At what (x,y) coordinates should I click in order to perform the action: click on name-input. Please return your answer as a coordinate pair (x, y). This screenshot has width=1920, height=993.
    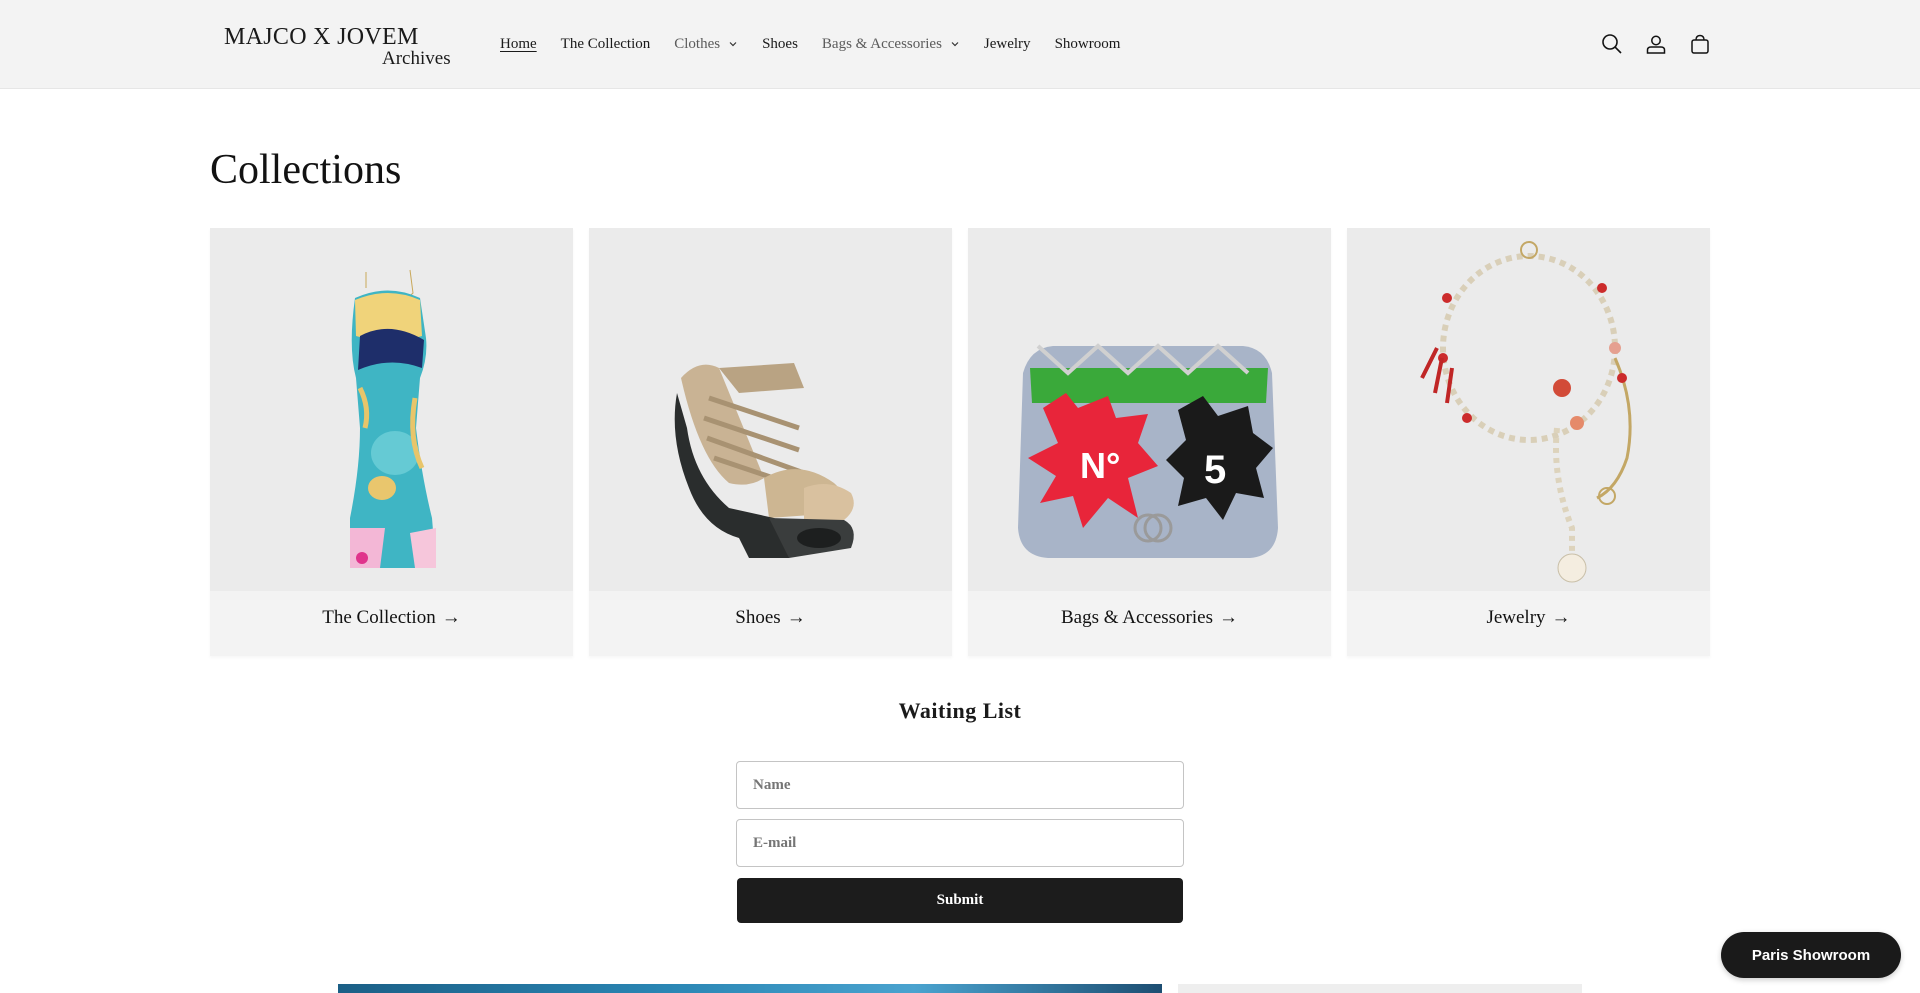
    Looking at the image, I should click on (960, 785).